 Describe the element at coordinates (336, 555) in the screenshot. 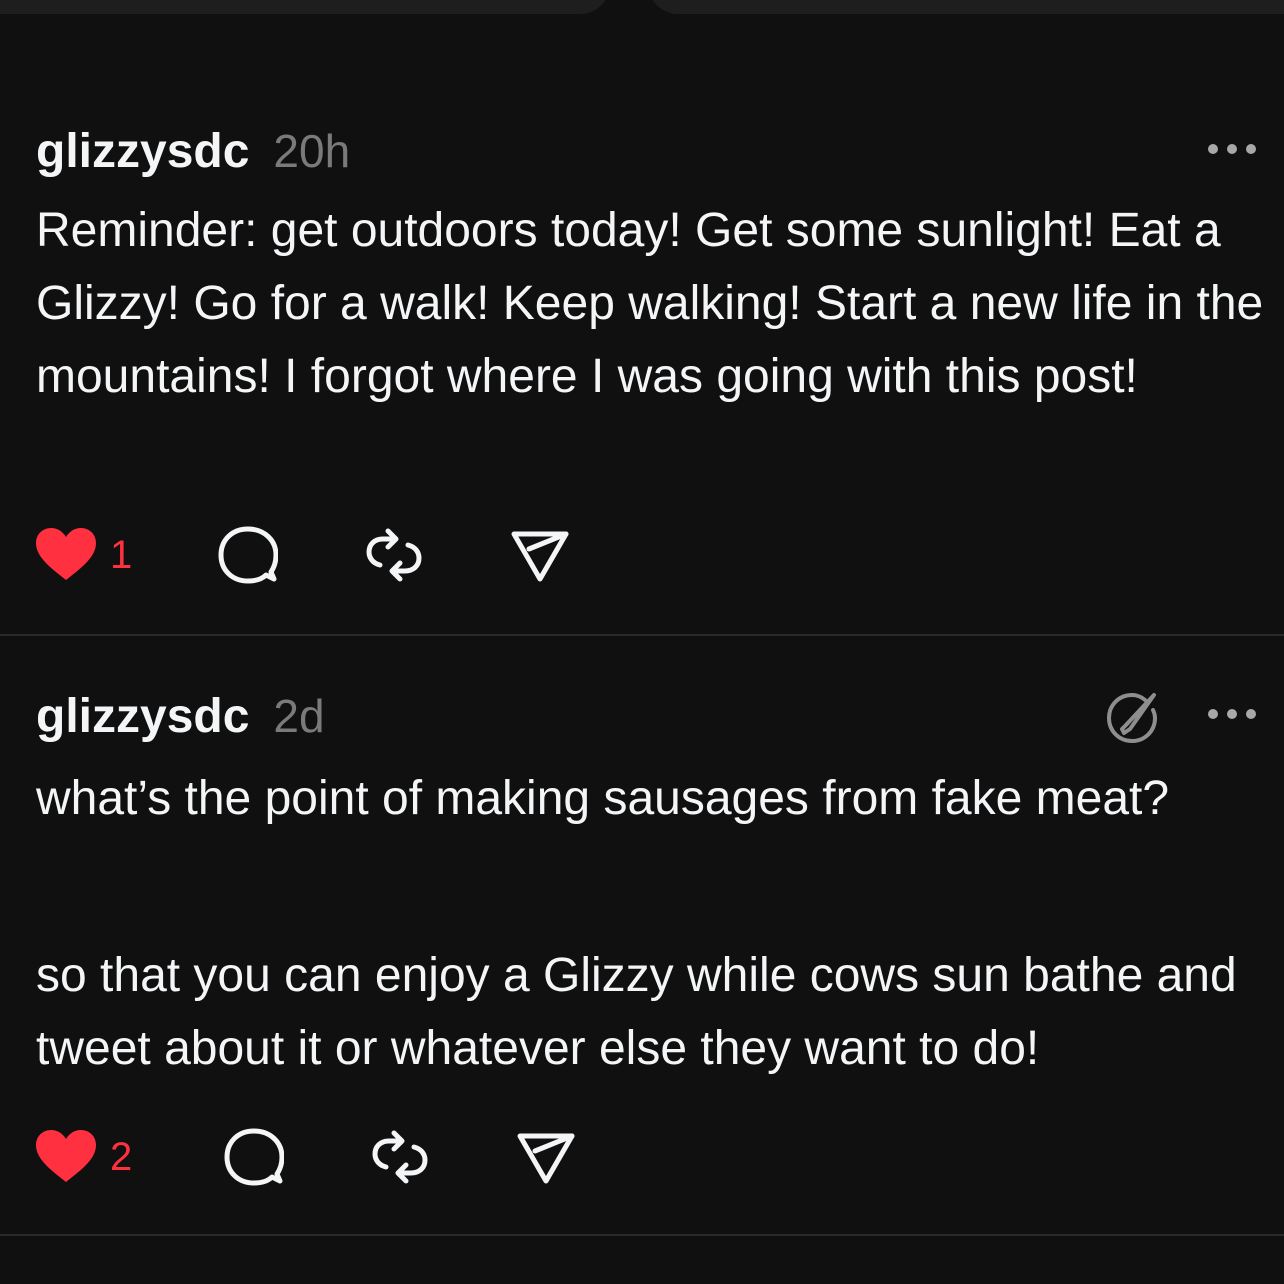

I see `post-actions: 1` at that location.